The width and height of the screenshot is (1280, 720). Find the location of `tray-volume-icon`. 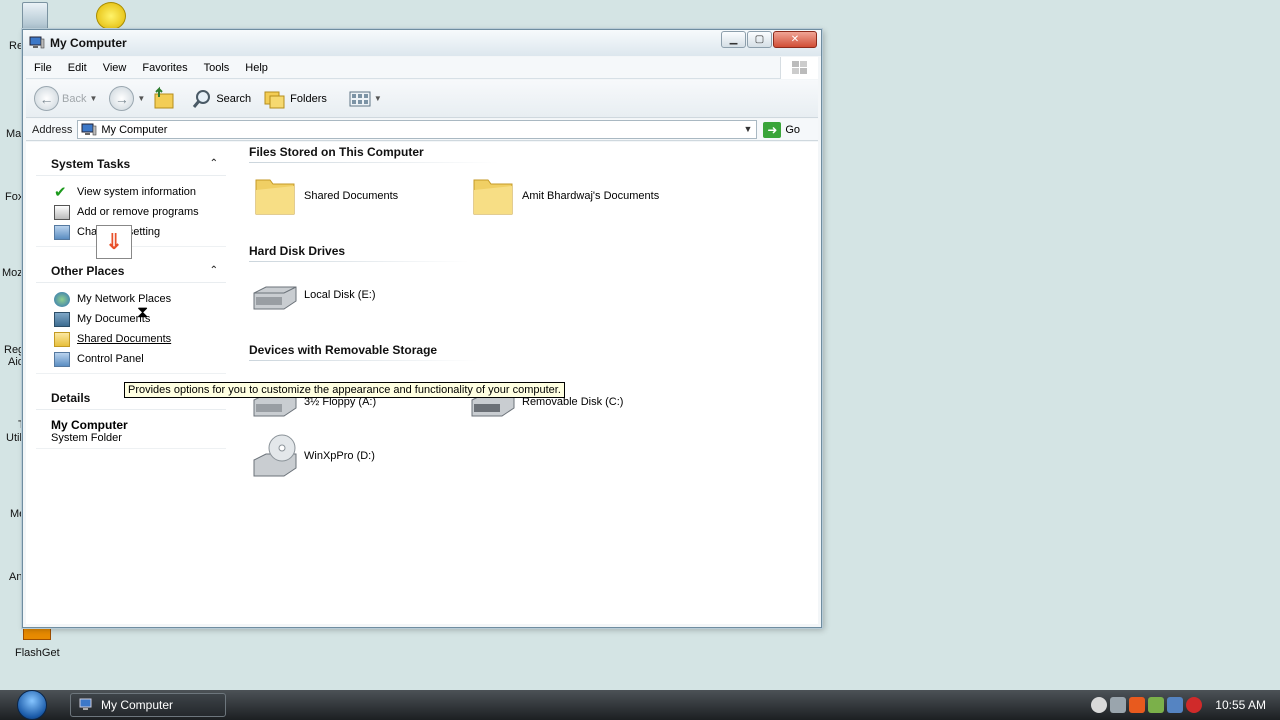

tray-volume-icon is located at coordinates (1175, 705).